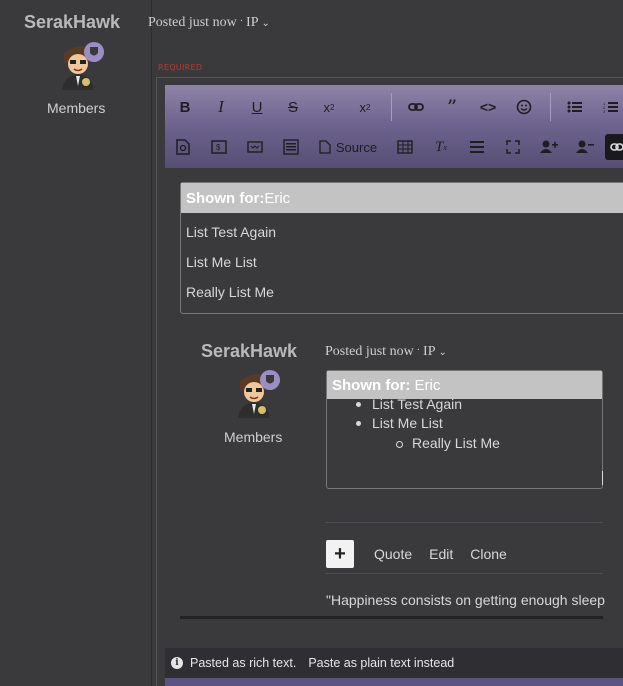  I want to click on nested-post-meta: Posted just now · IP ⌄, so click(386, 352).